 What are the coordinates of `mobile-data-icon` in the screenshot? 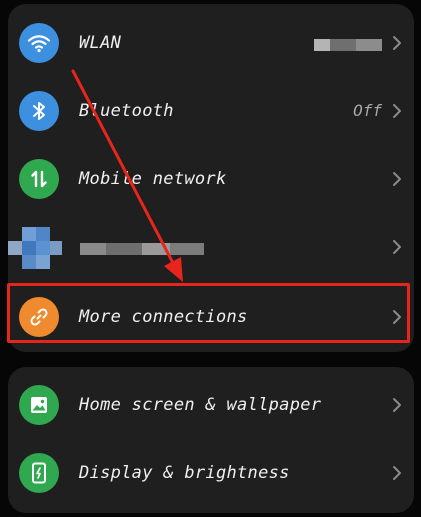 It's located at (39, 179).